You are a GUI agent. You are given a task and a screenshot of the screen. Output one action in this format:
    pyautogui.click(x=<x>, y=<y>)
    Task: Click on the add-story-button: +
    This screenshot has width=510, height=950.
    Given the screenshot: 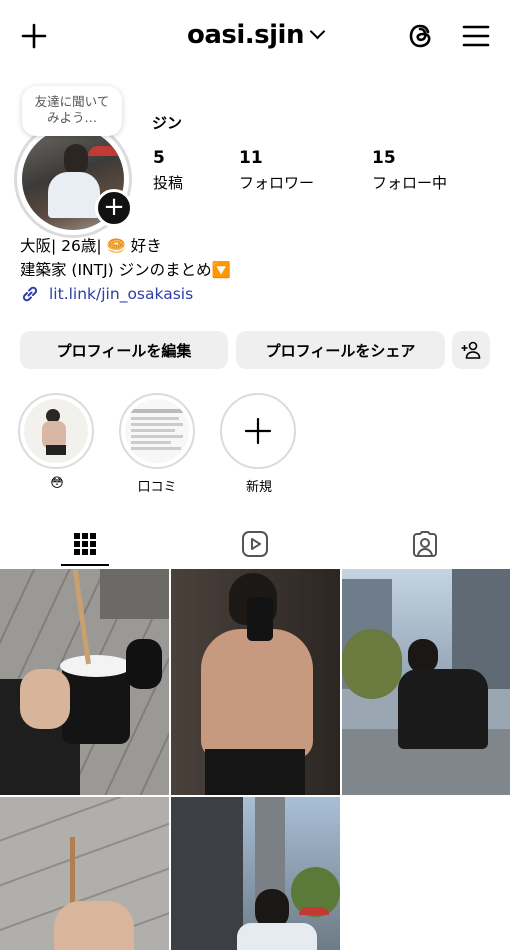 What is the action you would take?
    pyautogui.click(x=114, y=208)
    